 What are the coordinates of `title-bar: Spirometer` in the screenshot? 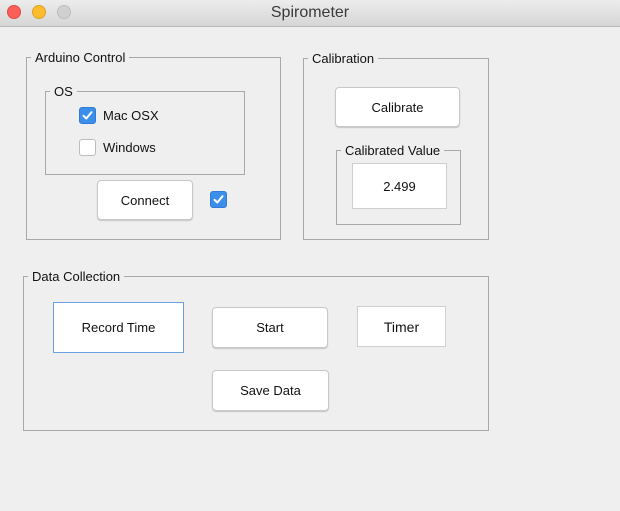 It's located at (310, 13).